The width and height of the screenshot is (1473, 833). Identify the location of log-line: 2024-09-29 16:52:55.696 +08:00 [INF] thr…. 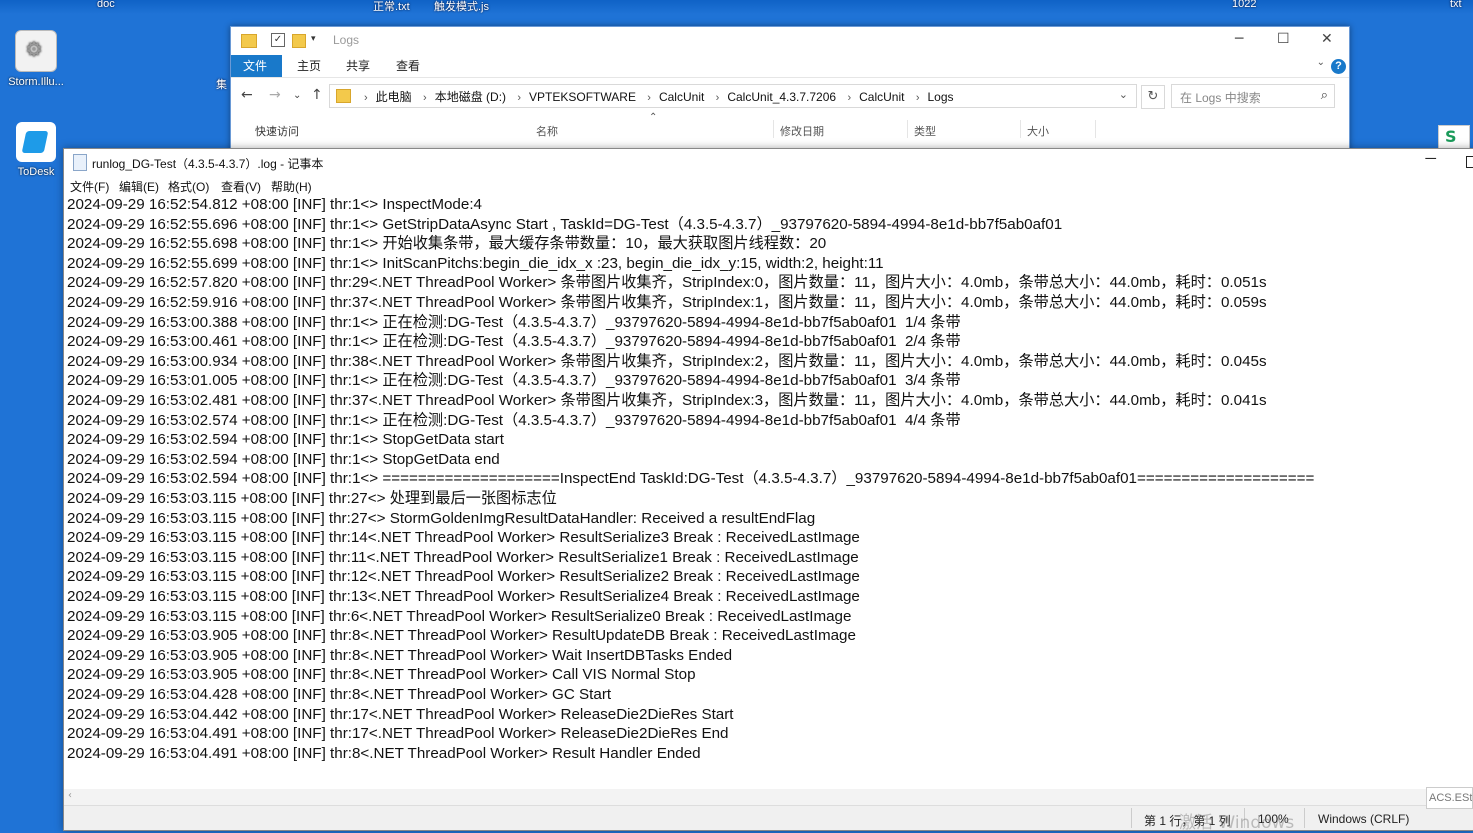
(565, 224).